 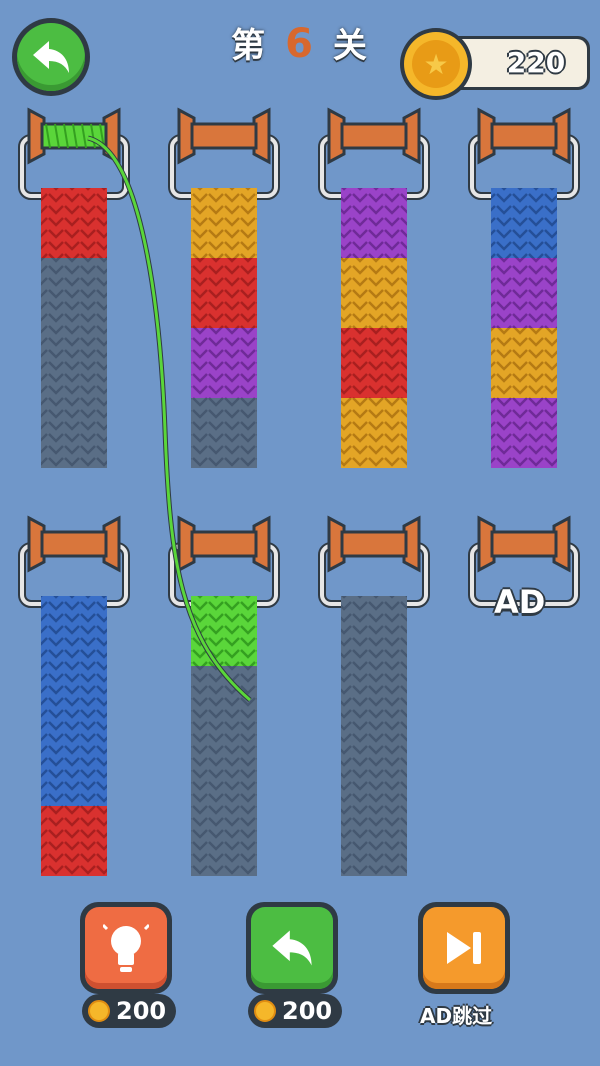 What do you see at coordinates (307, 1011) in the screenshot?
I see `undo-price-value: 200` at bounding box center [307, 1011].